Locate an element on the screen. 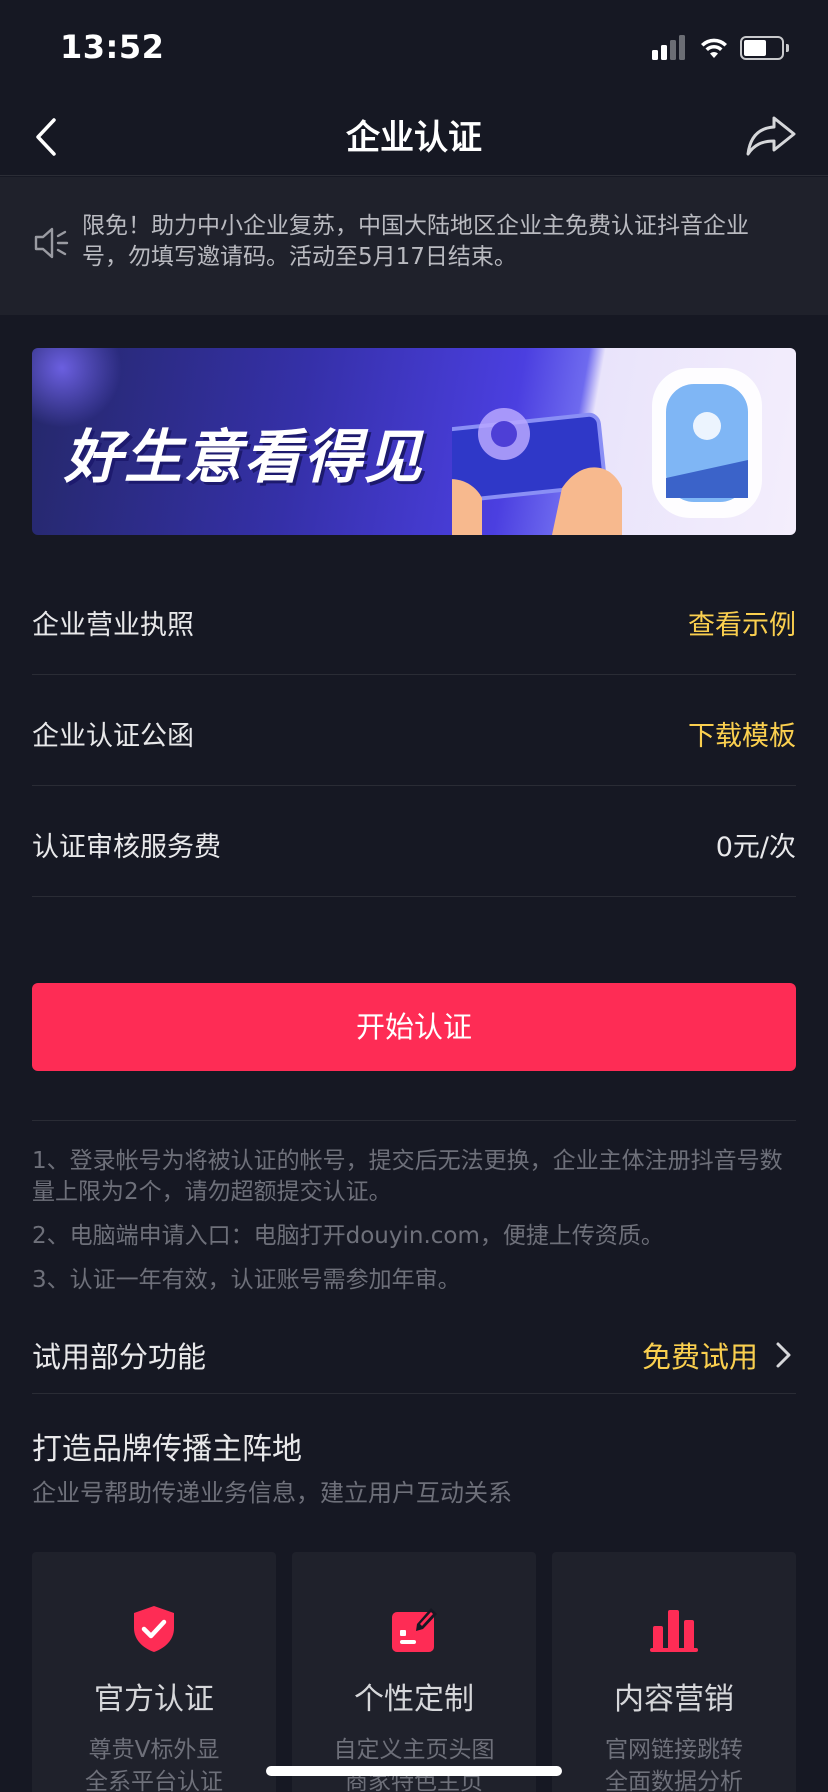 This screenshot has height=1792, width=828. note-item: 3、认证一年有效，认证账号需参加年审。 is located at coordinates (246, 1280).